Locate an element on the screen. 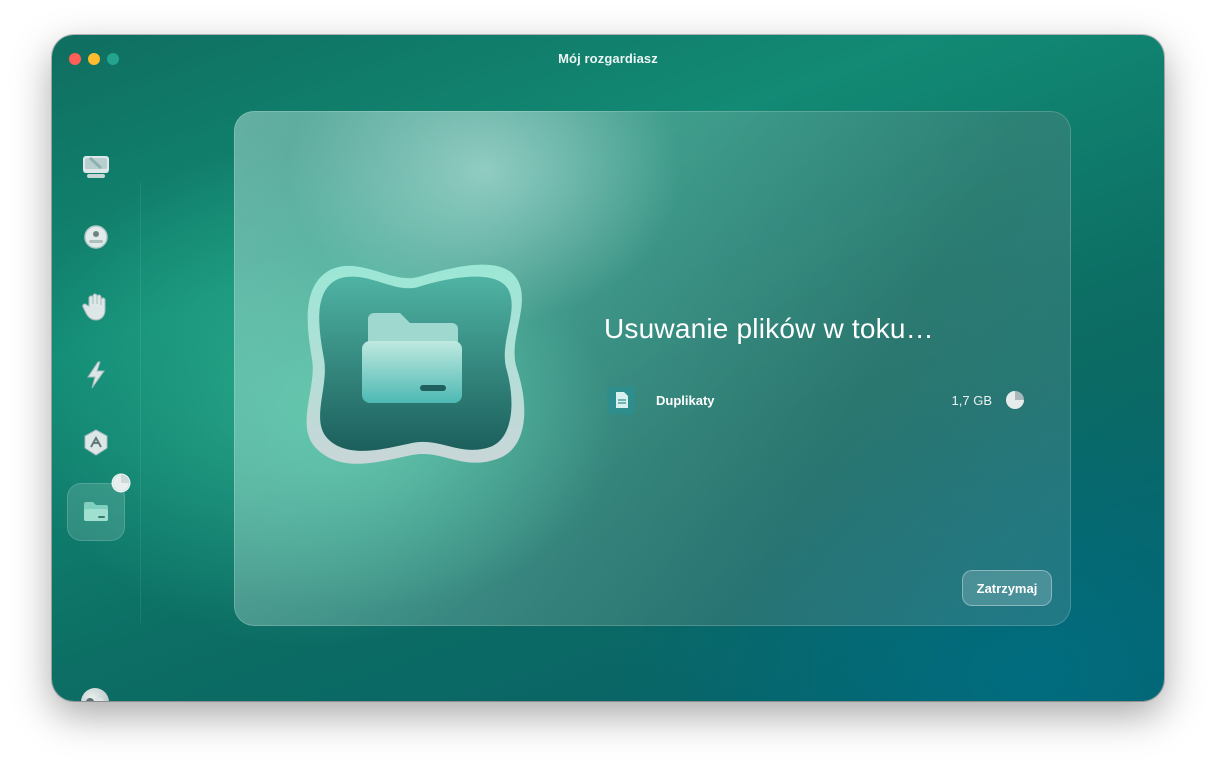 The height and width of the screenshot is (771, 1216). smart-scan-monitor-icon is located at coordinates (96, 167).